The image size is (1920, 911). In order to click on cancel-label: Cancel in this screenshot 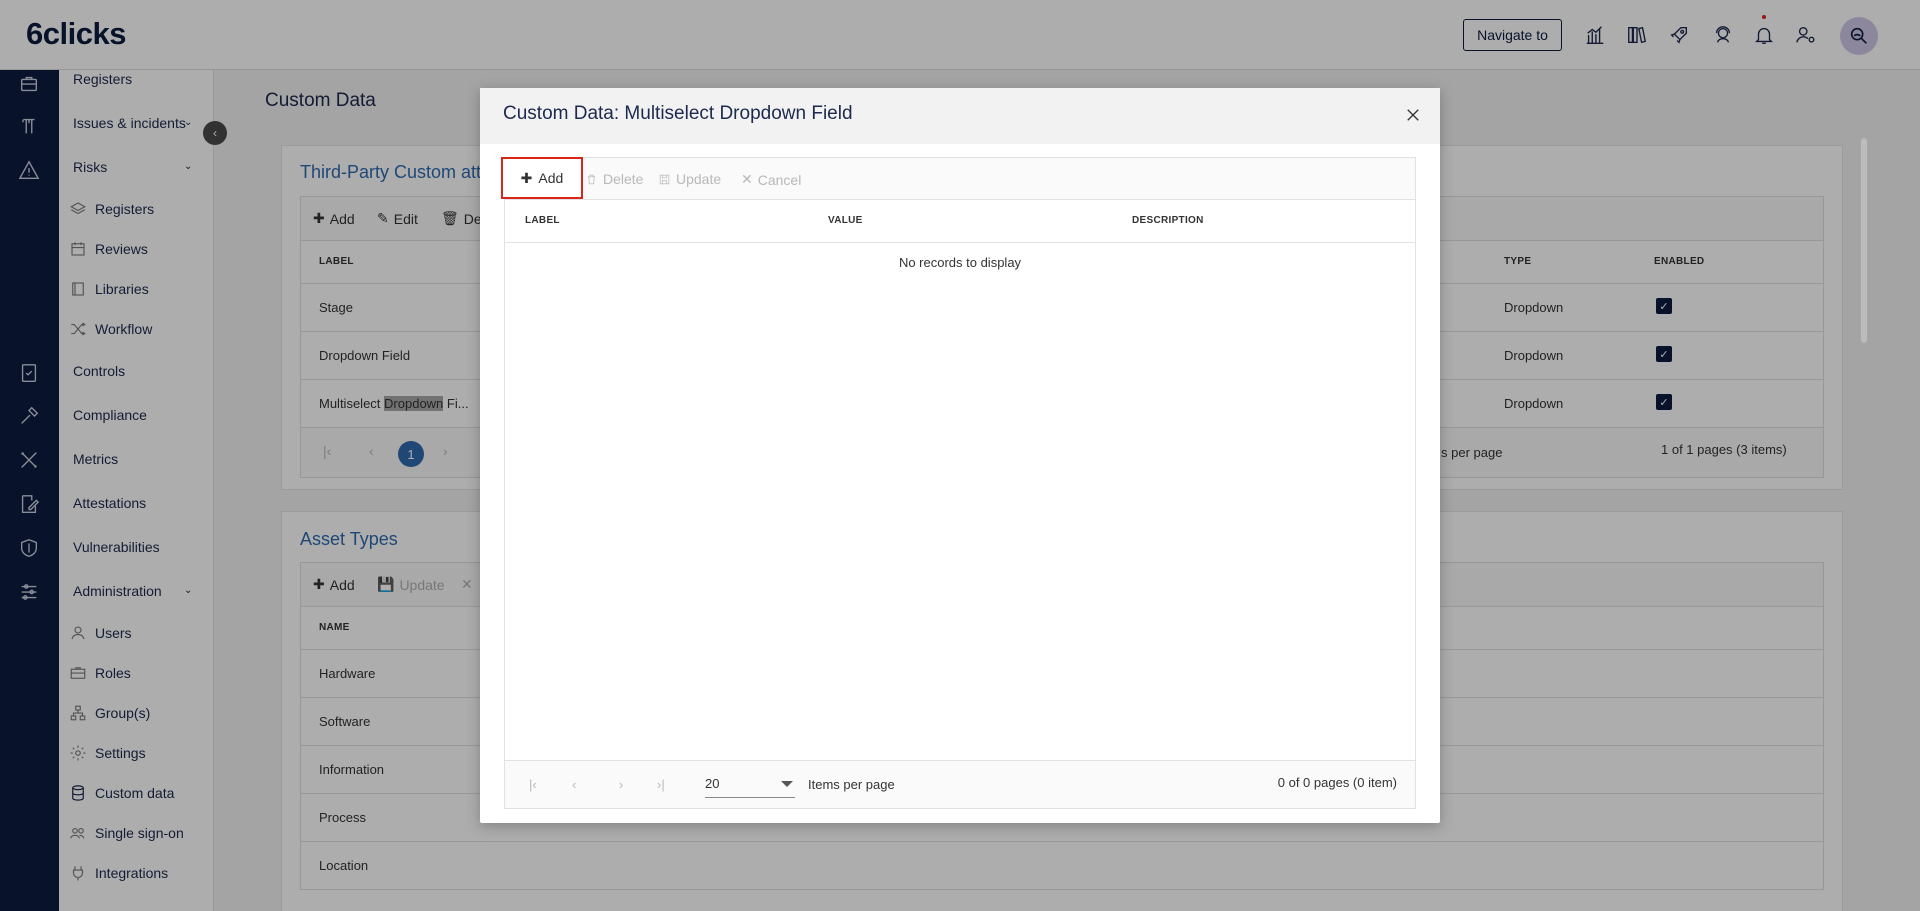, I will do `click(779, 179)`.